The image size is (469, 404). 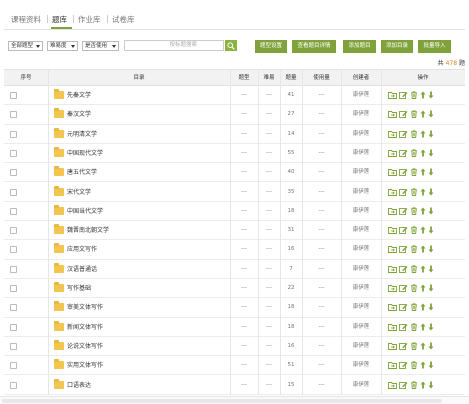 I want to click on directory-title: 新闻文体写作, so click(x=85, y=327).